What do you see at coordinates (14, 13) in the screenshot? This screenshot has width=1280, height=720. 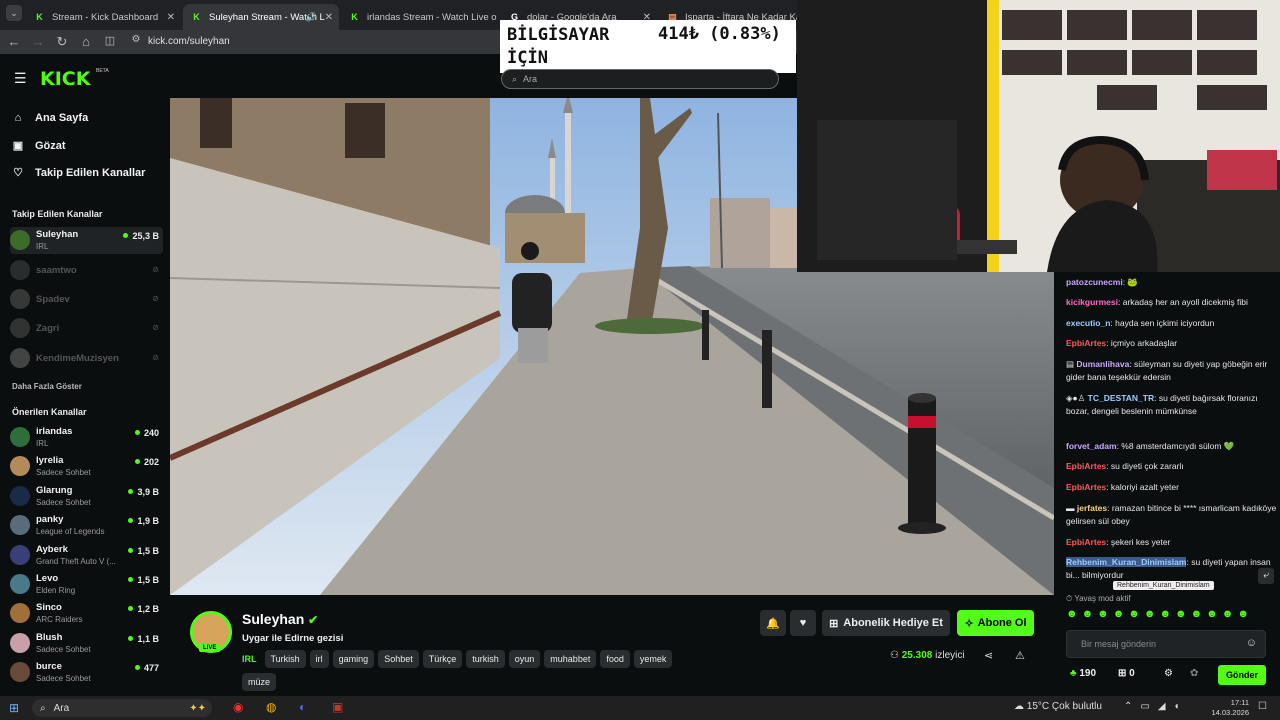 I see `tab-search-icon: ⌄` at bounding box center [14, 13].